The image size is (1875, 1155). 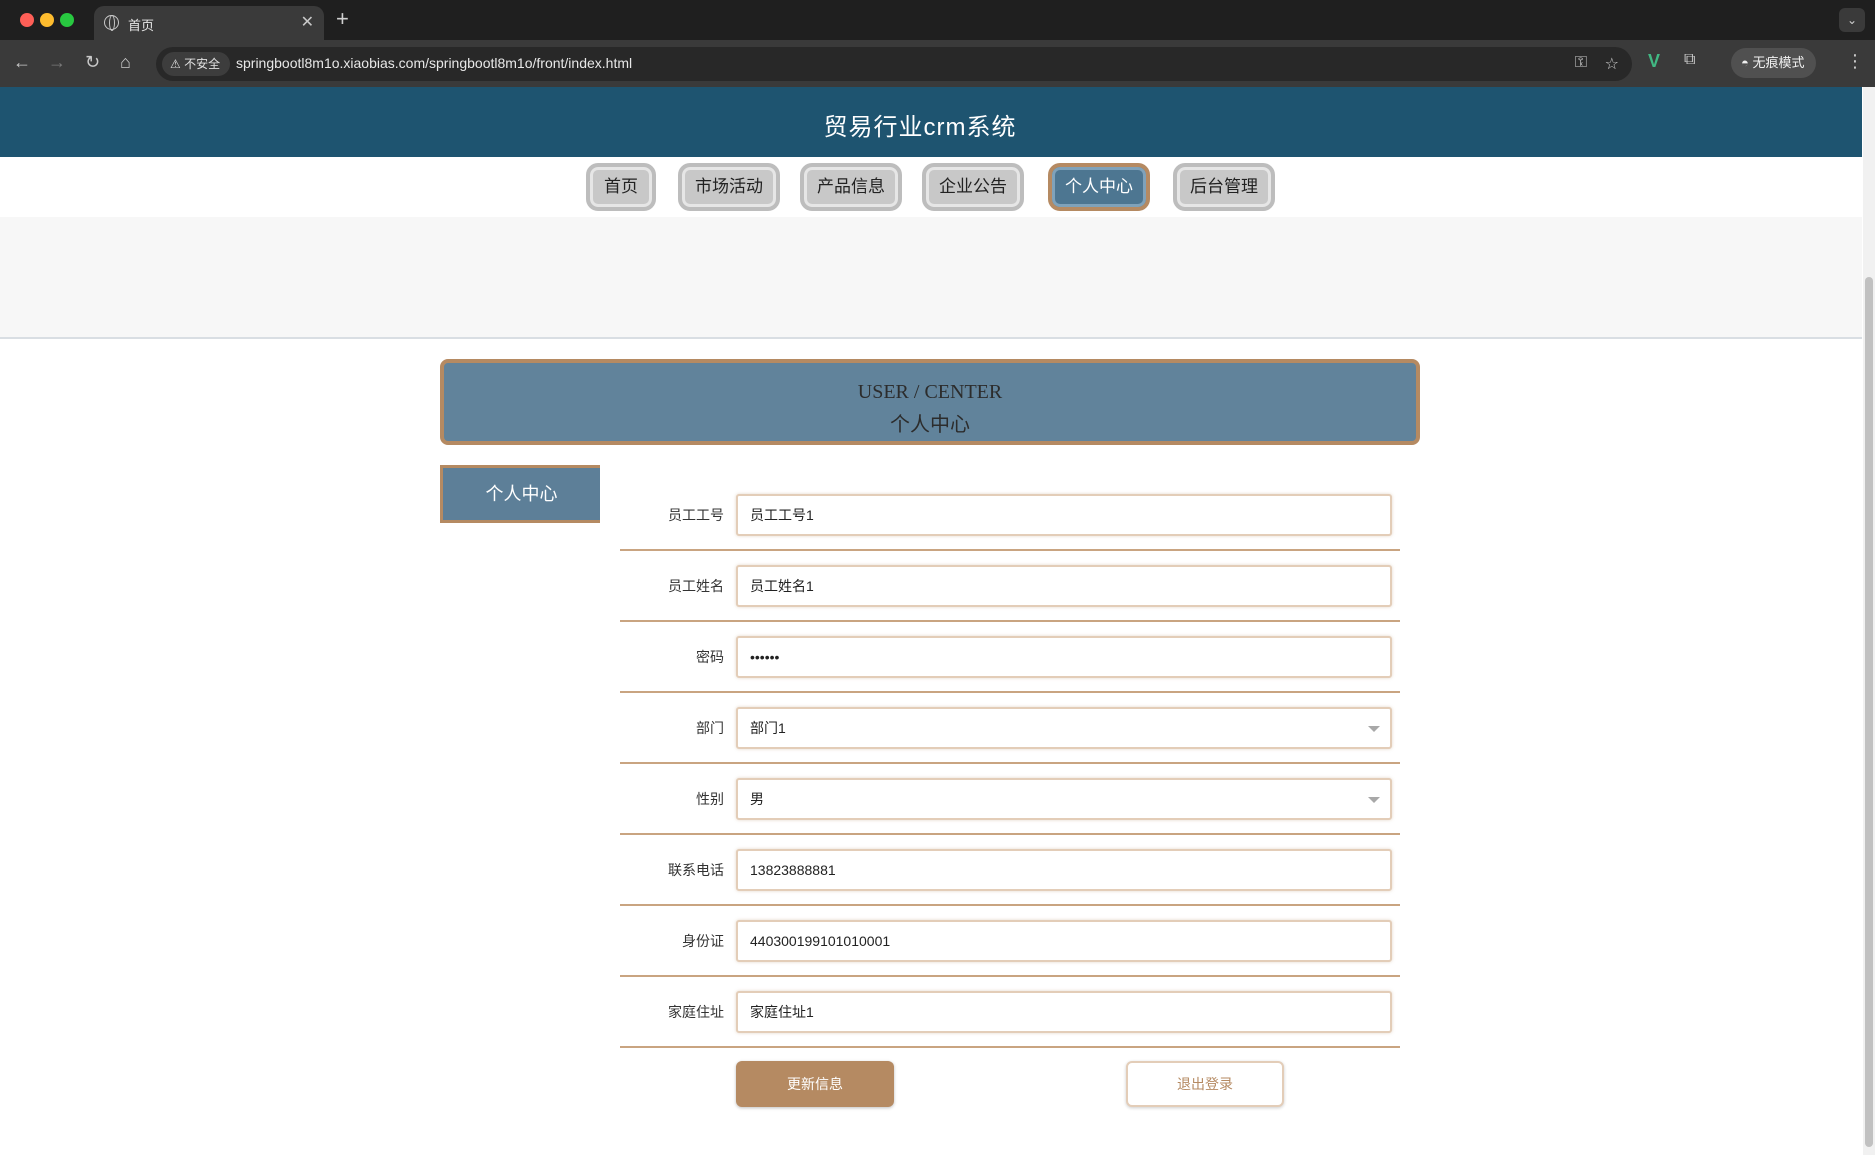 I want to click on menu-item-marketing: 市场活动, so click(x=729, y=187).